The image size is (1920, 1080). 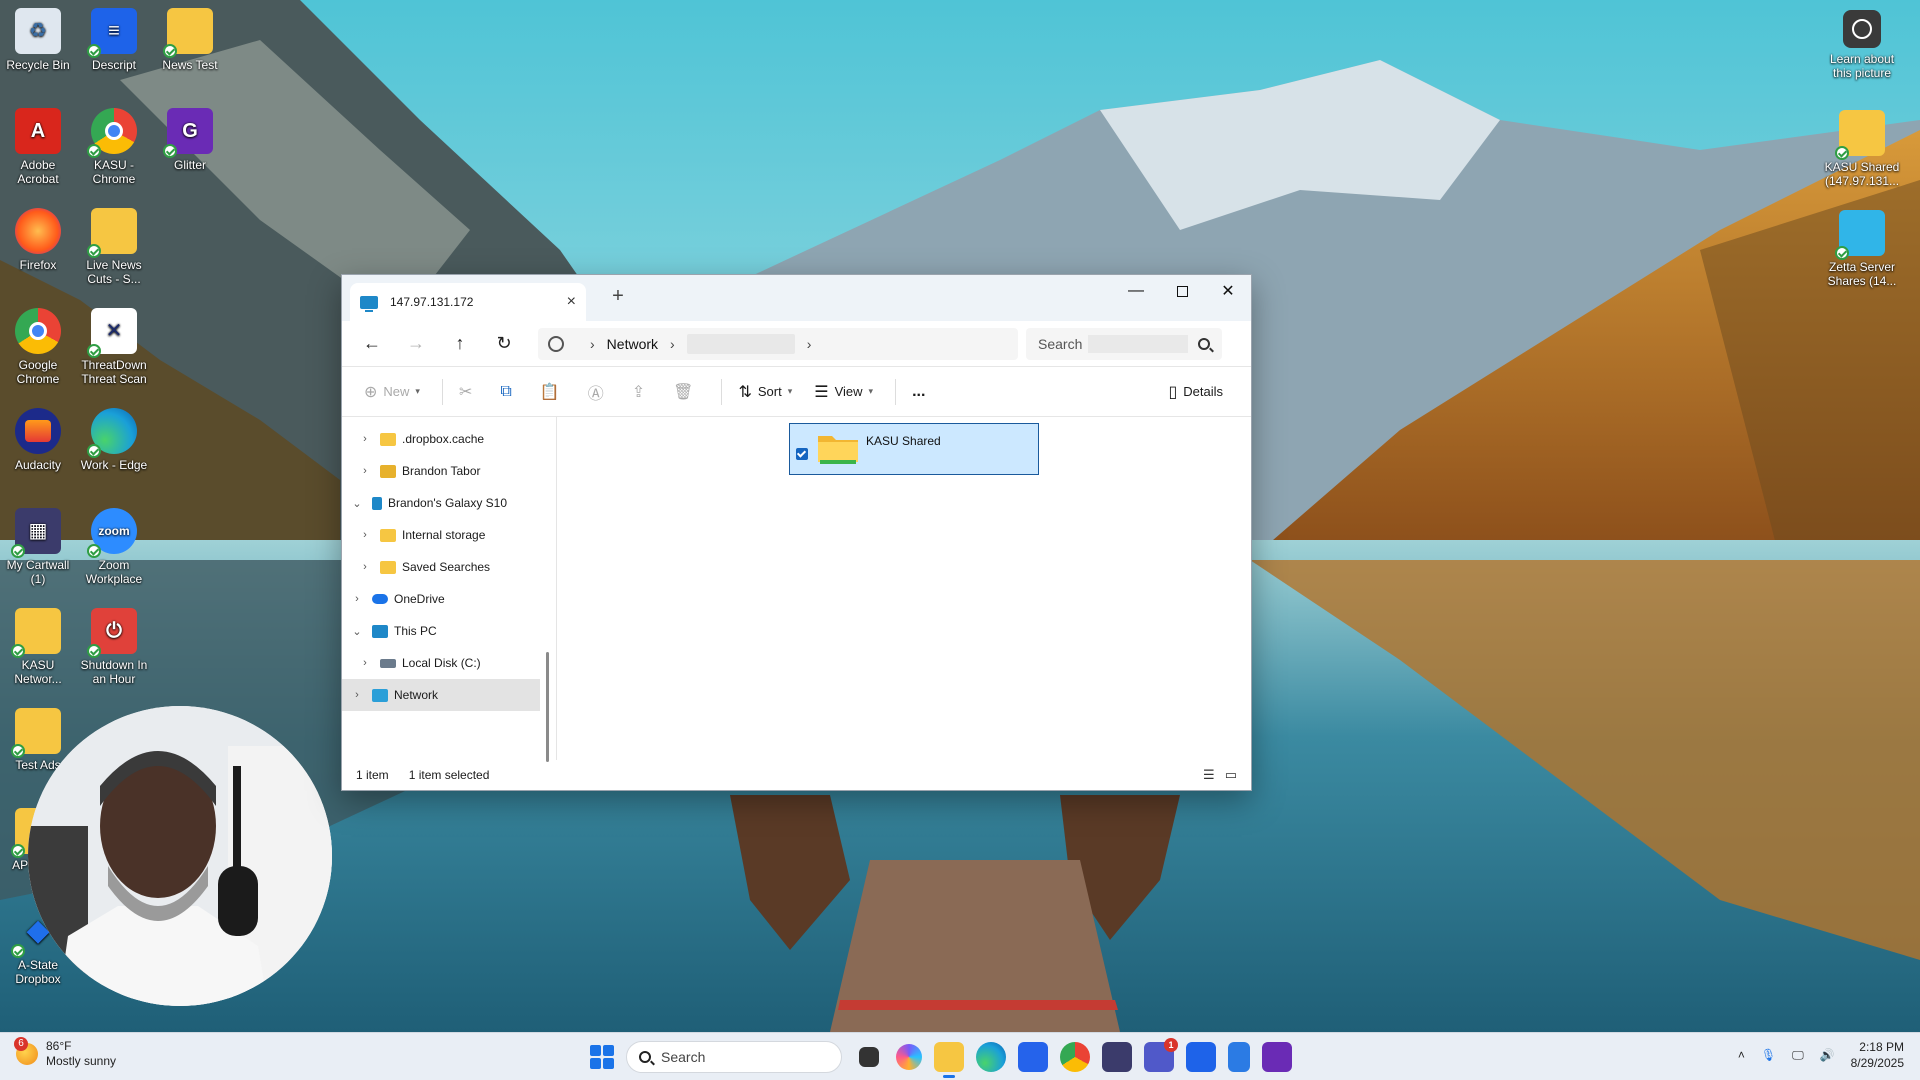 What do you see at coordinates (1201, 1057) in the screenshot?
I see `descript-taskbar-icon` at bounding box center [1201, 1057].